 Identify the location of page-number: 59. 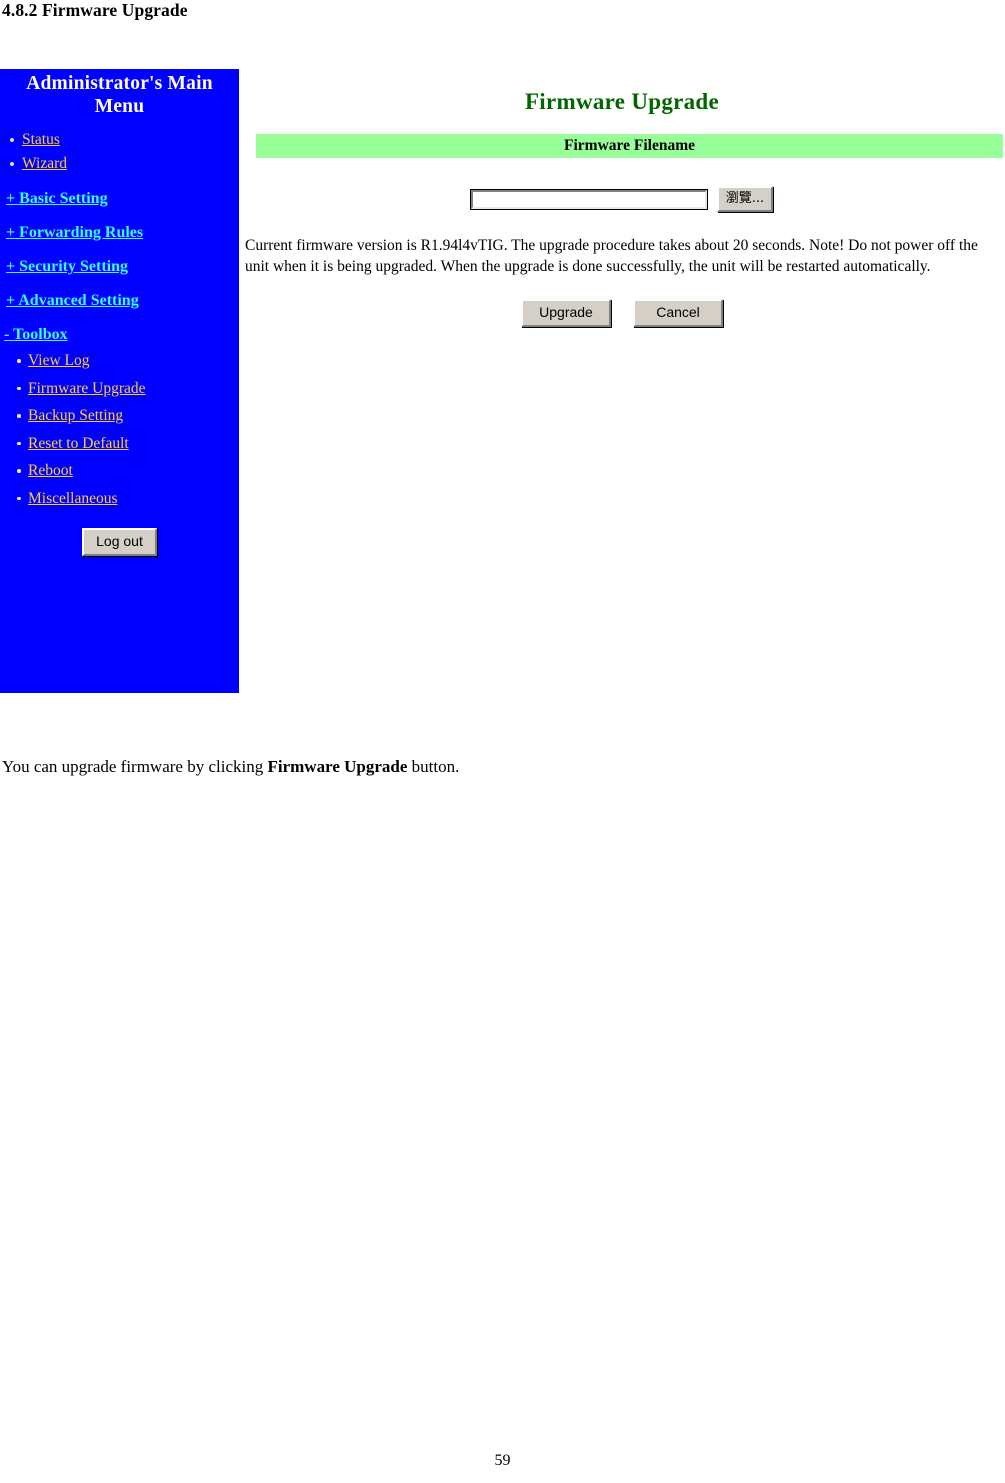
(502, 1460).